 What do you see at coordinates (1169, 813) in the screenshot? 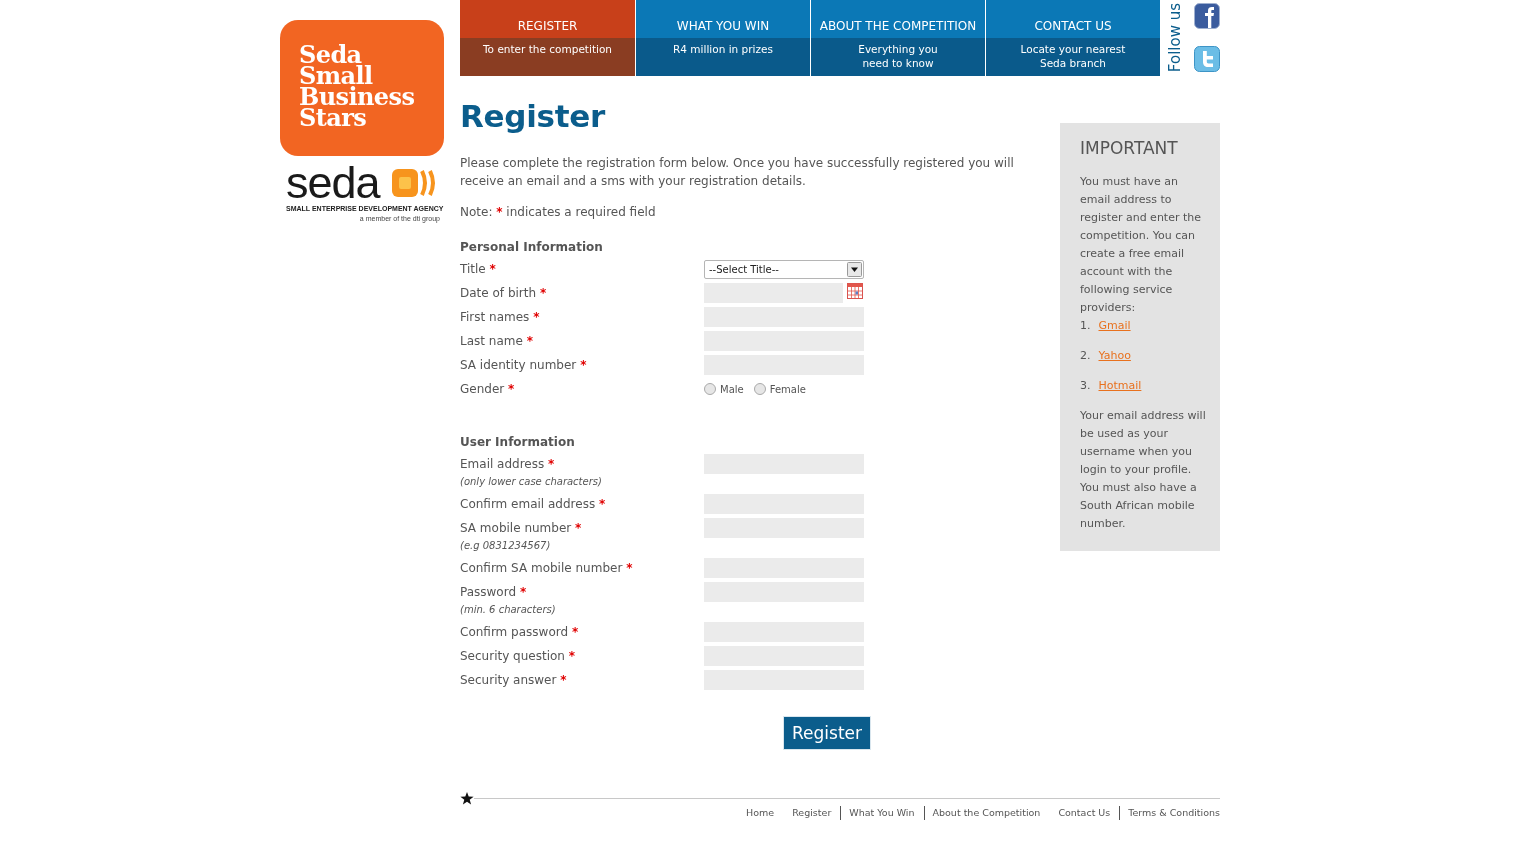
I see `footer-link: Terms & Conditions` at bounding box center [1169, 813].